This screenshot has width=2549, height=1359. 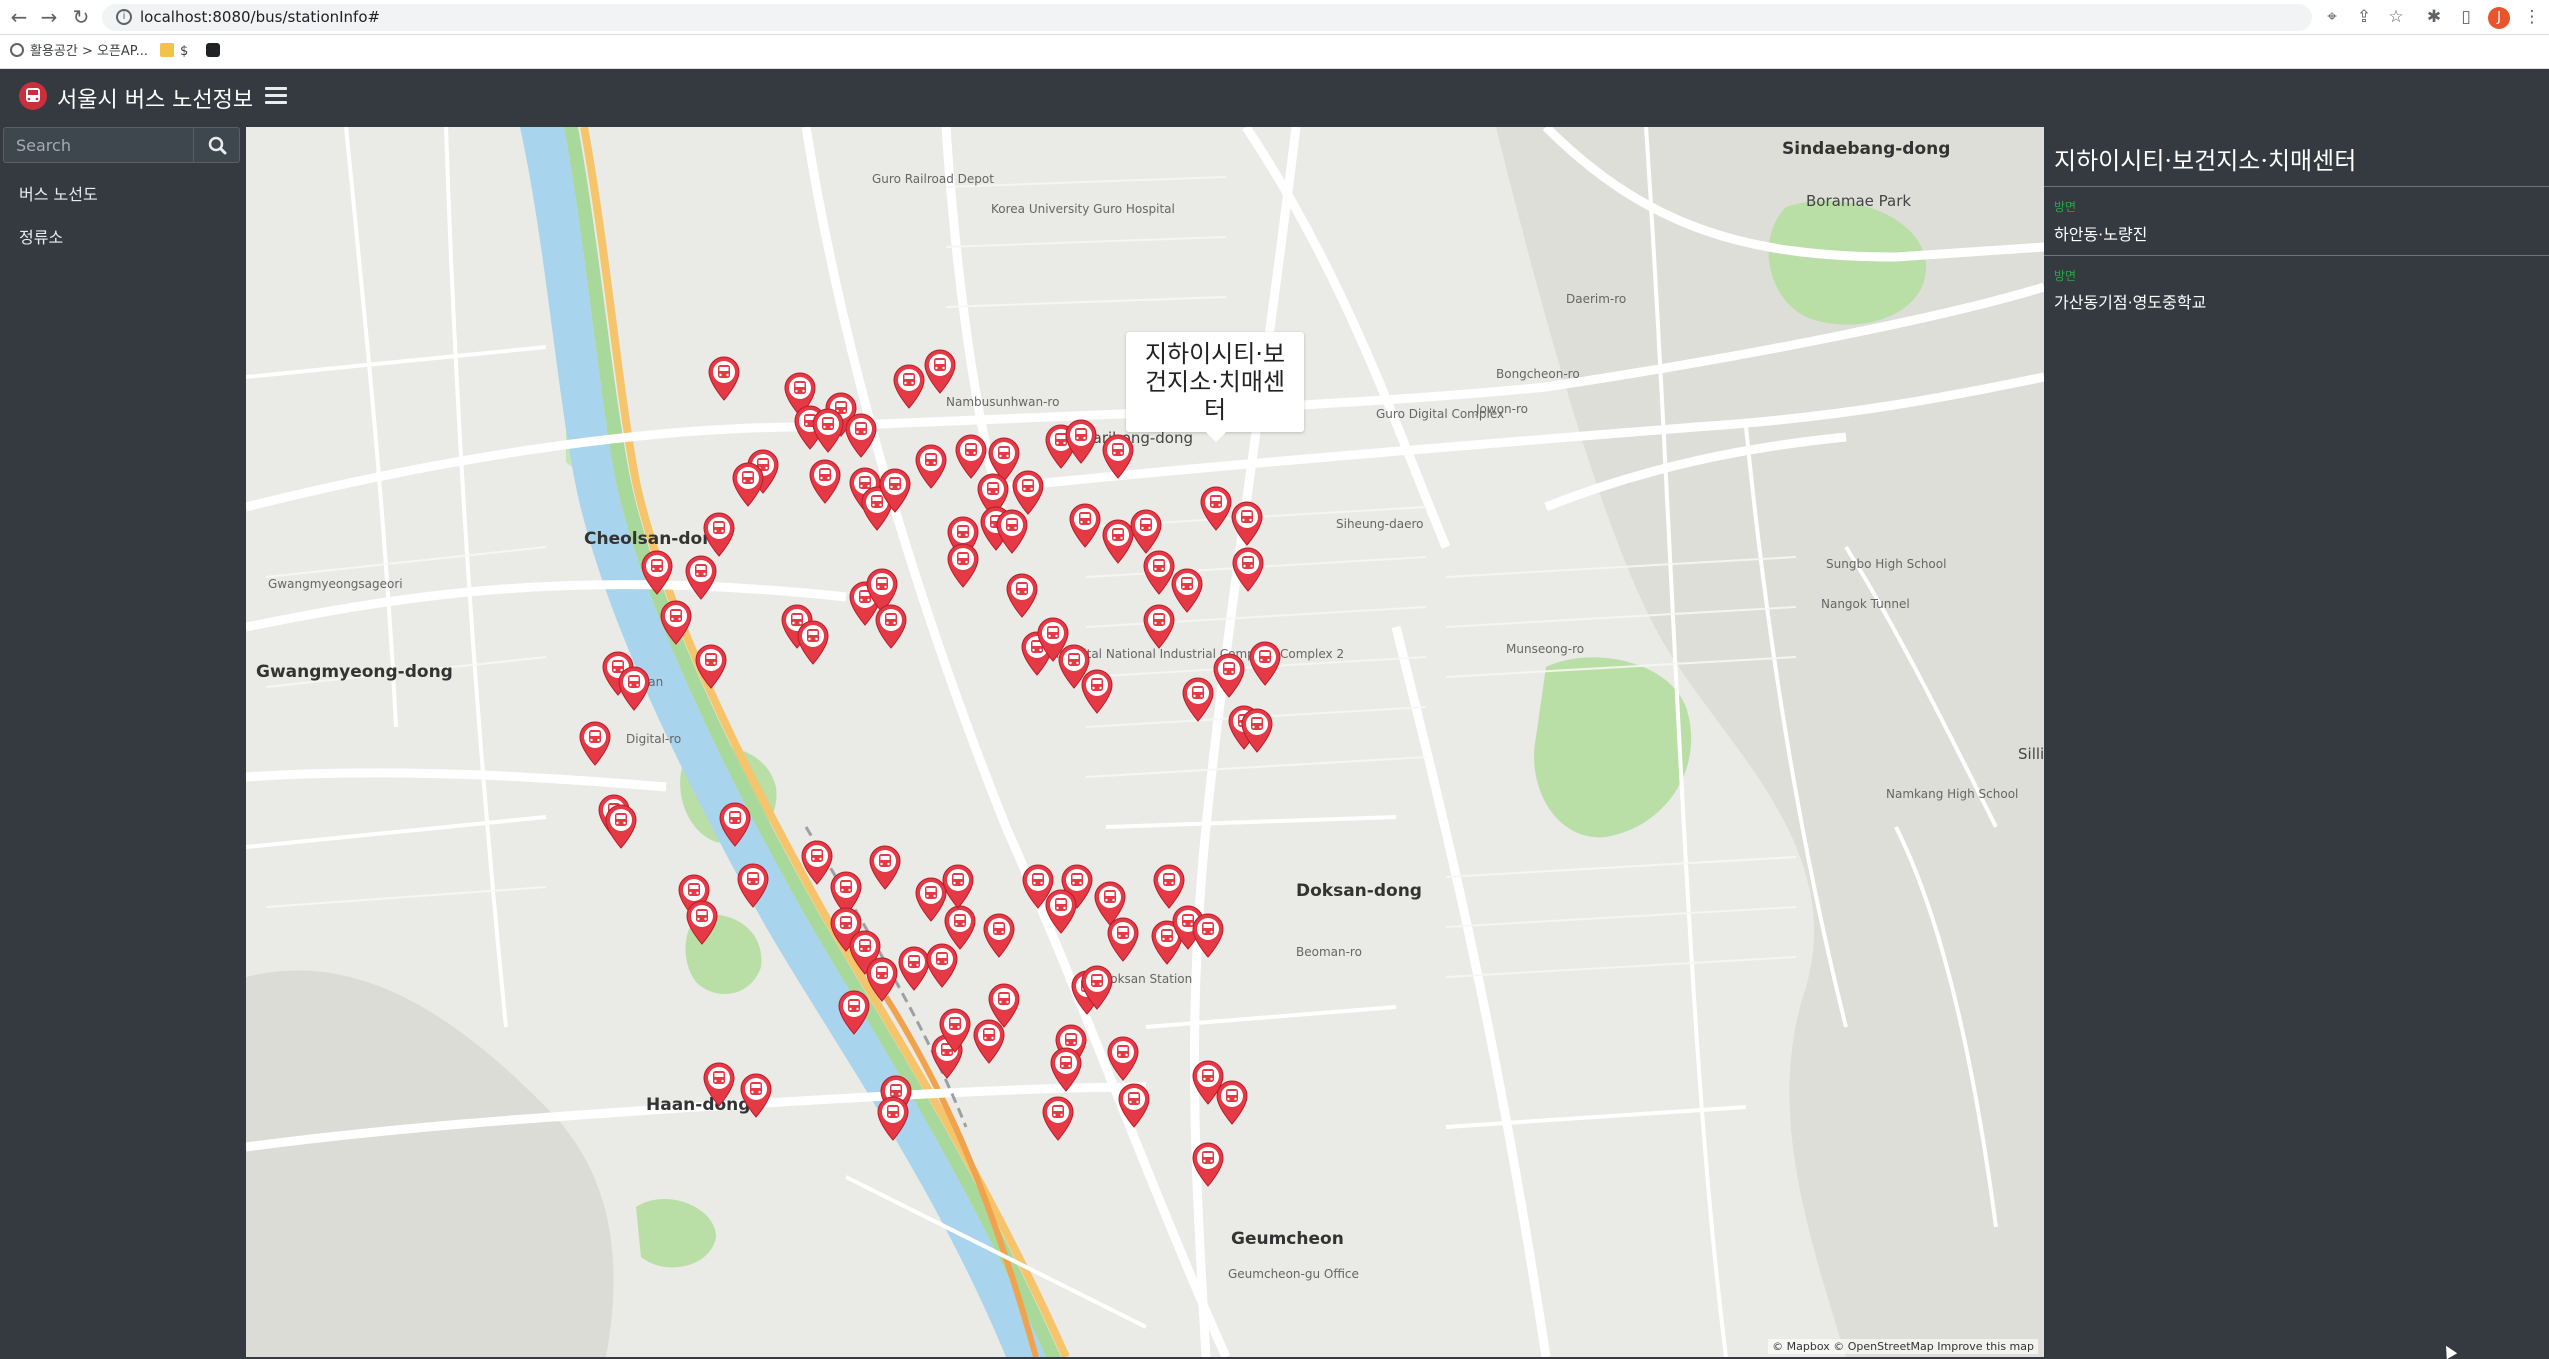 I want to click on extensions-icon: ✱, so click(x=2434, y=17).